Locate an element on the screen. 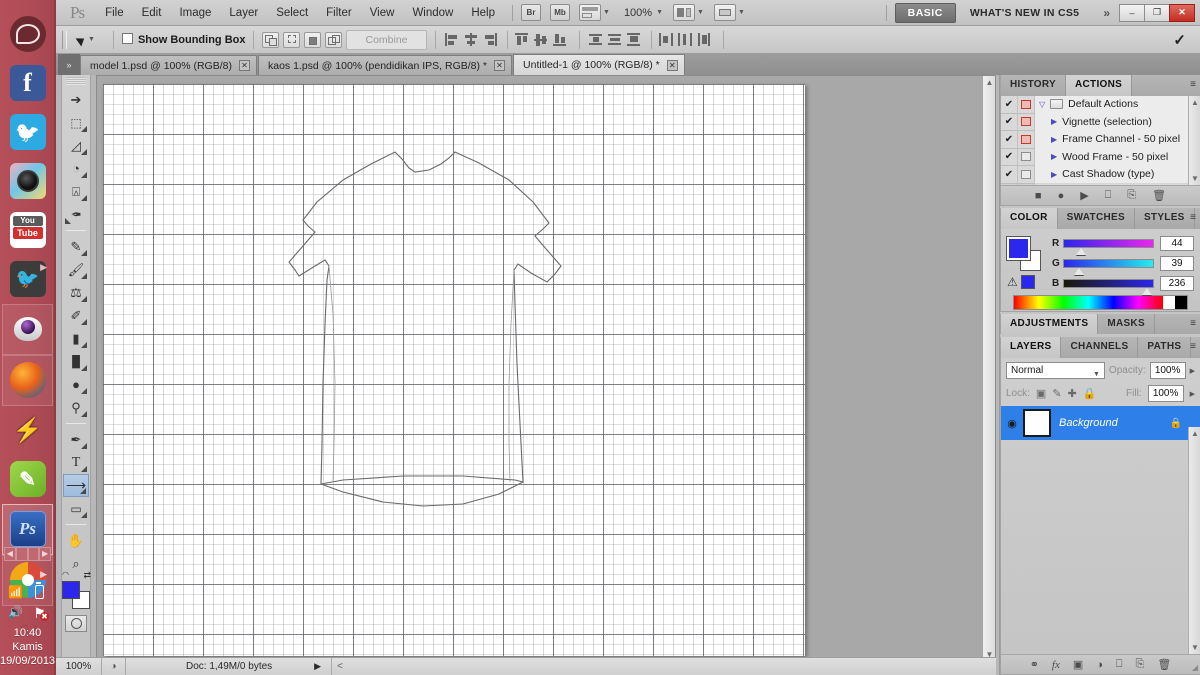 The height and width of the screenshot is (675, 1200). tray-nav-prev: ◀ is located at coordinates (10, 554).